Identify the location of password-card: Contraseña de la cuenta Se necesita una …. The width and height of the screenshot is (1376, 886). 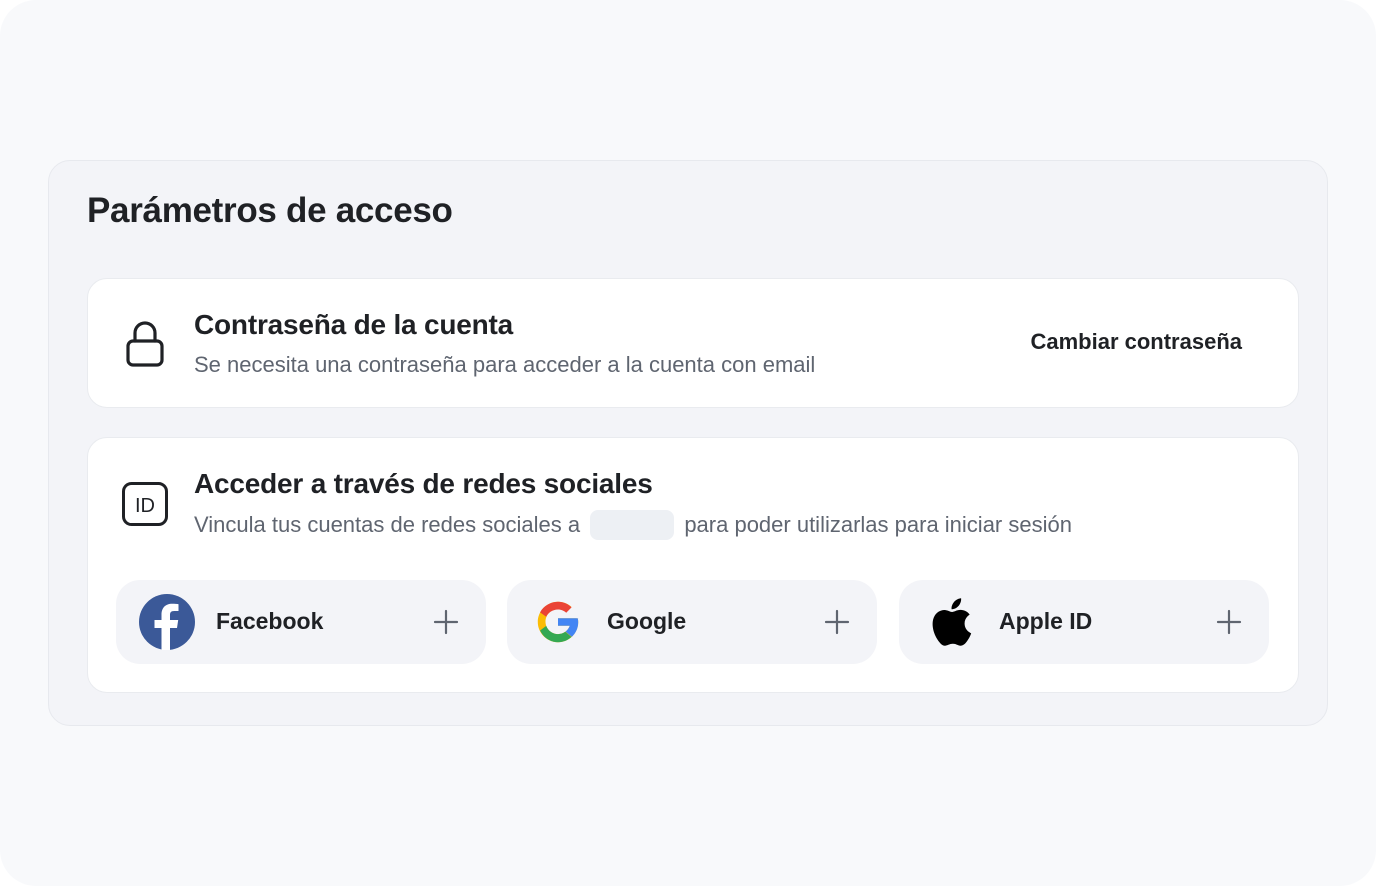
(693, 343).